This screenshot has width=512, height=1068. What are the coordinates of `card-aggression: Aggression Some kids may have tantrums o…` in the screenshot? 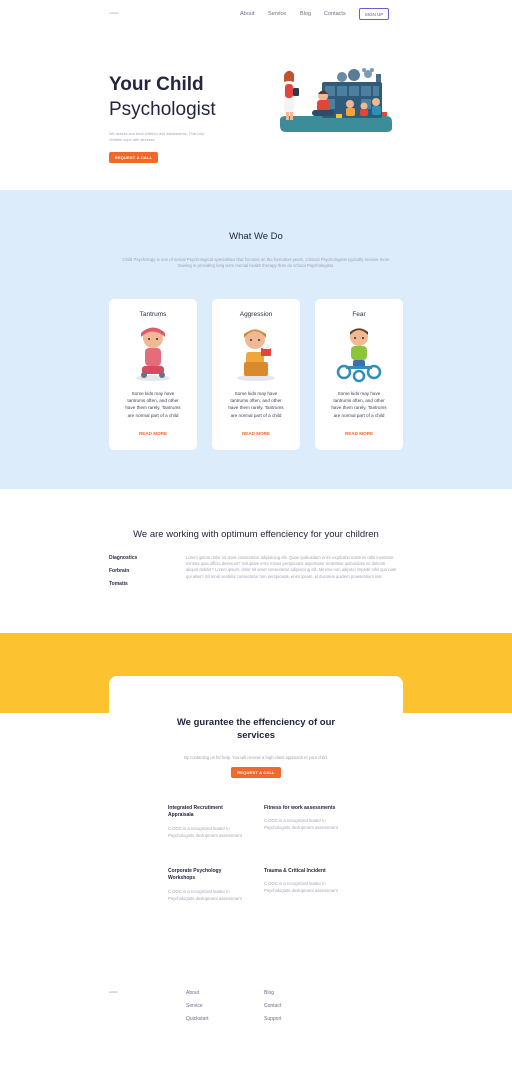 It's located at (256, 374).